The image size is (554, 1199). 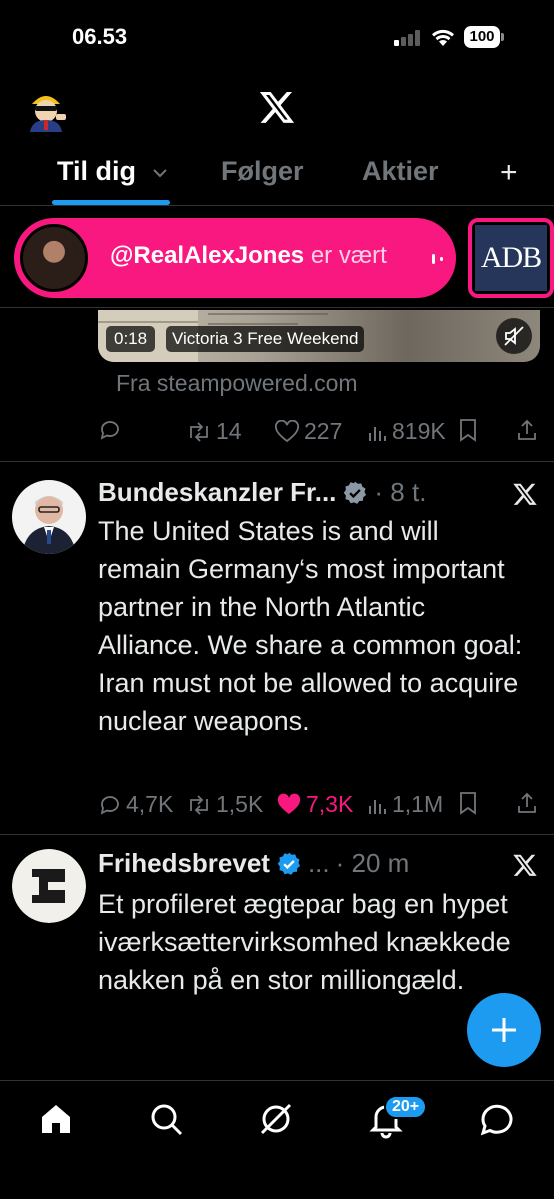 I want to click on adb-logo: ADB, so click(x=511, y=258).